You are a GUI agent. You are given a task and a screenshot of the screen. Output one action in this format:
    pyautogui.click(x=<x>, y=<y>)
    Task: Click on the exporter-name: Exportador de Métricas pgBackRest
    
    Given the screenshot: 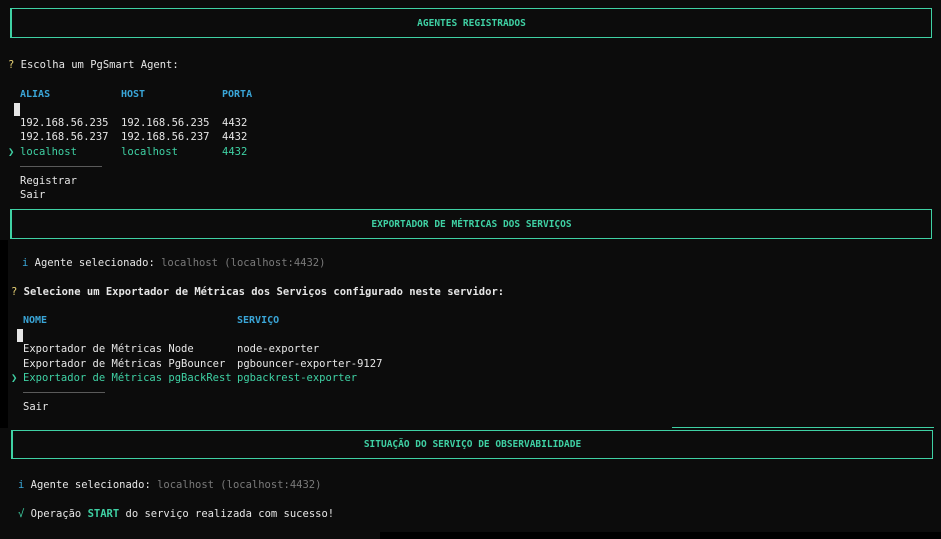 What is the action you would take?
    pyautogui.click(x=127, y=378)
    